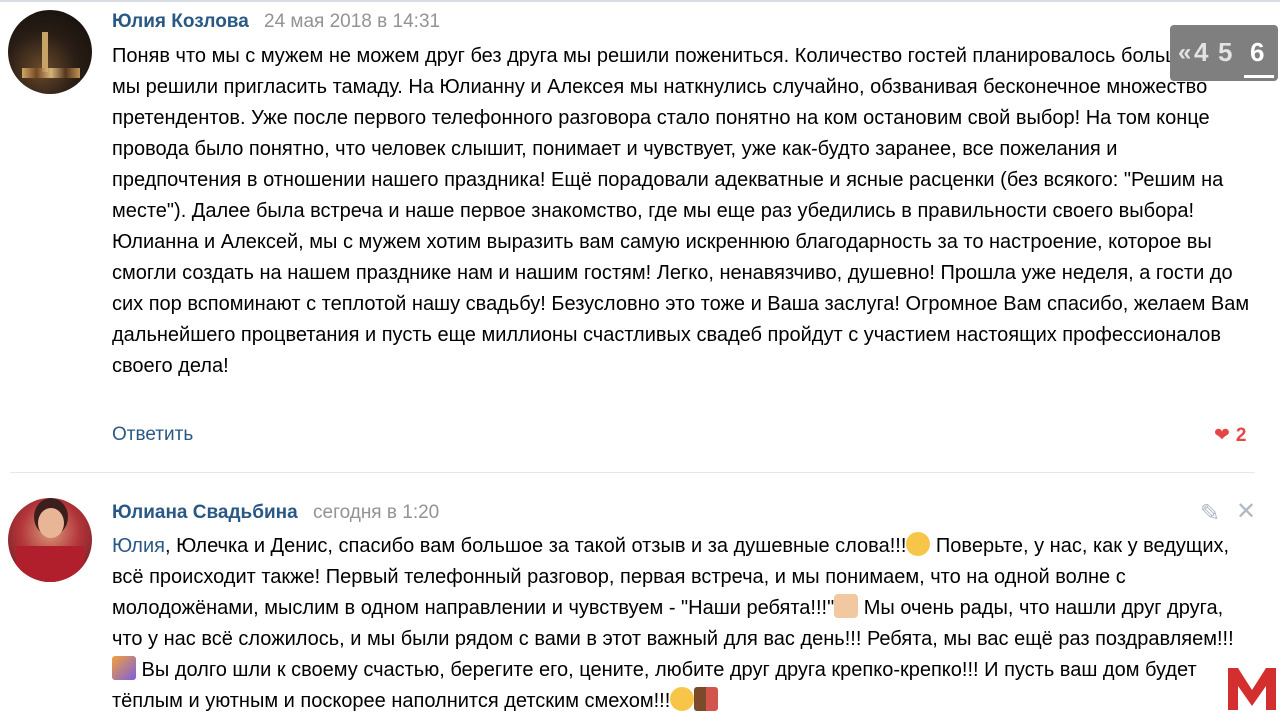  Describe the element at coordinates (51, 73) in the screenshot. I see `avatar-lights` at that location.